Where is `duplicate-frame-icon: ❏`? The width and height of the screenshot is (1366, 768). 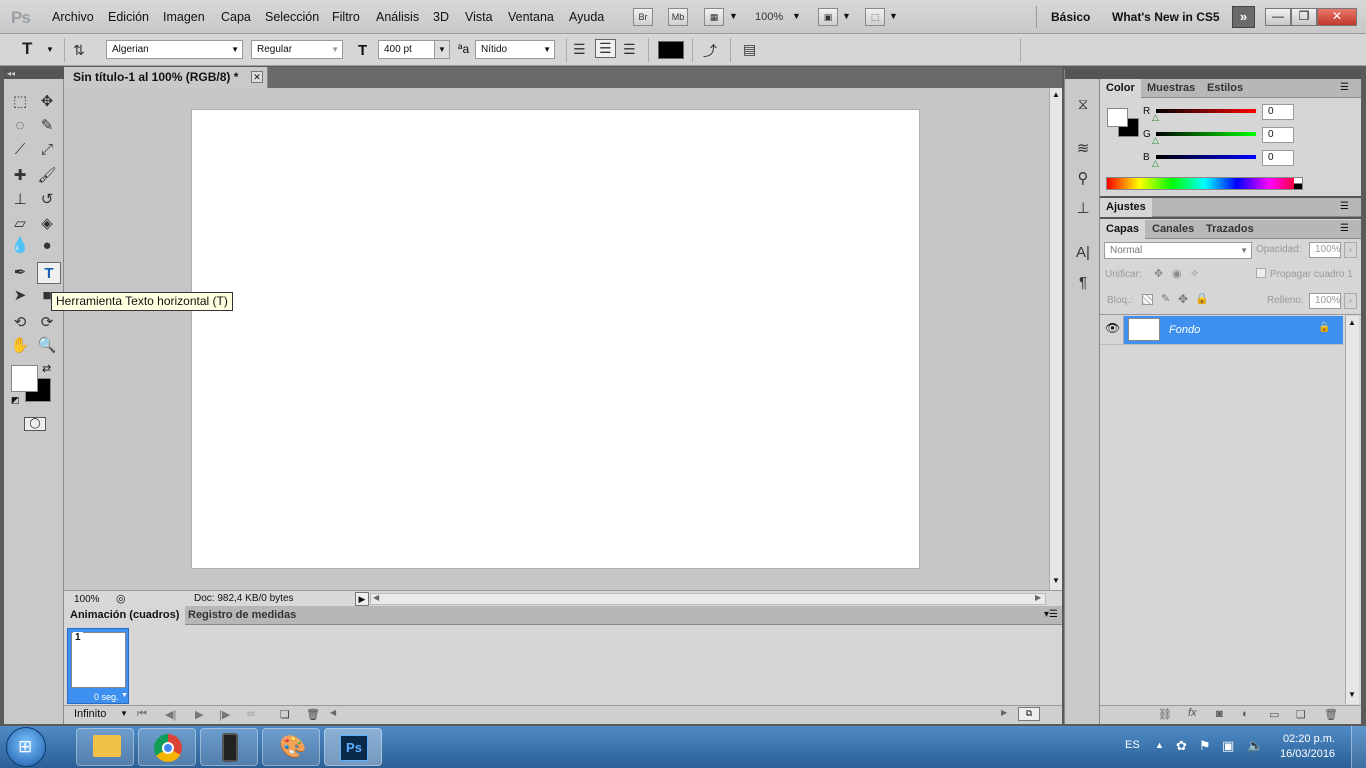 duplicate-frame-icon: ❏ is located at coordinates (285, 714).